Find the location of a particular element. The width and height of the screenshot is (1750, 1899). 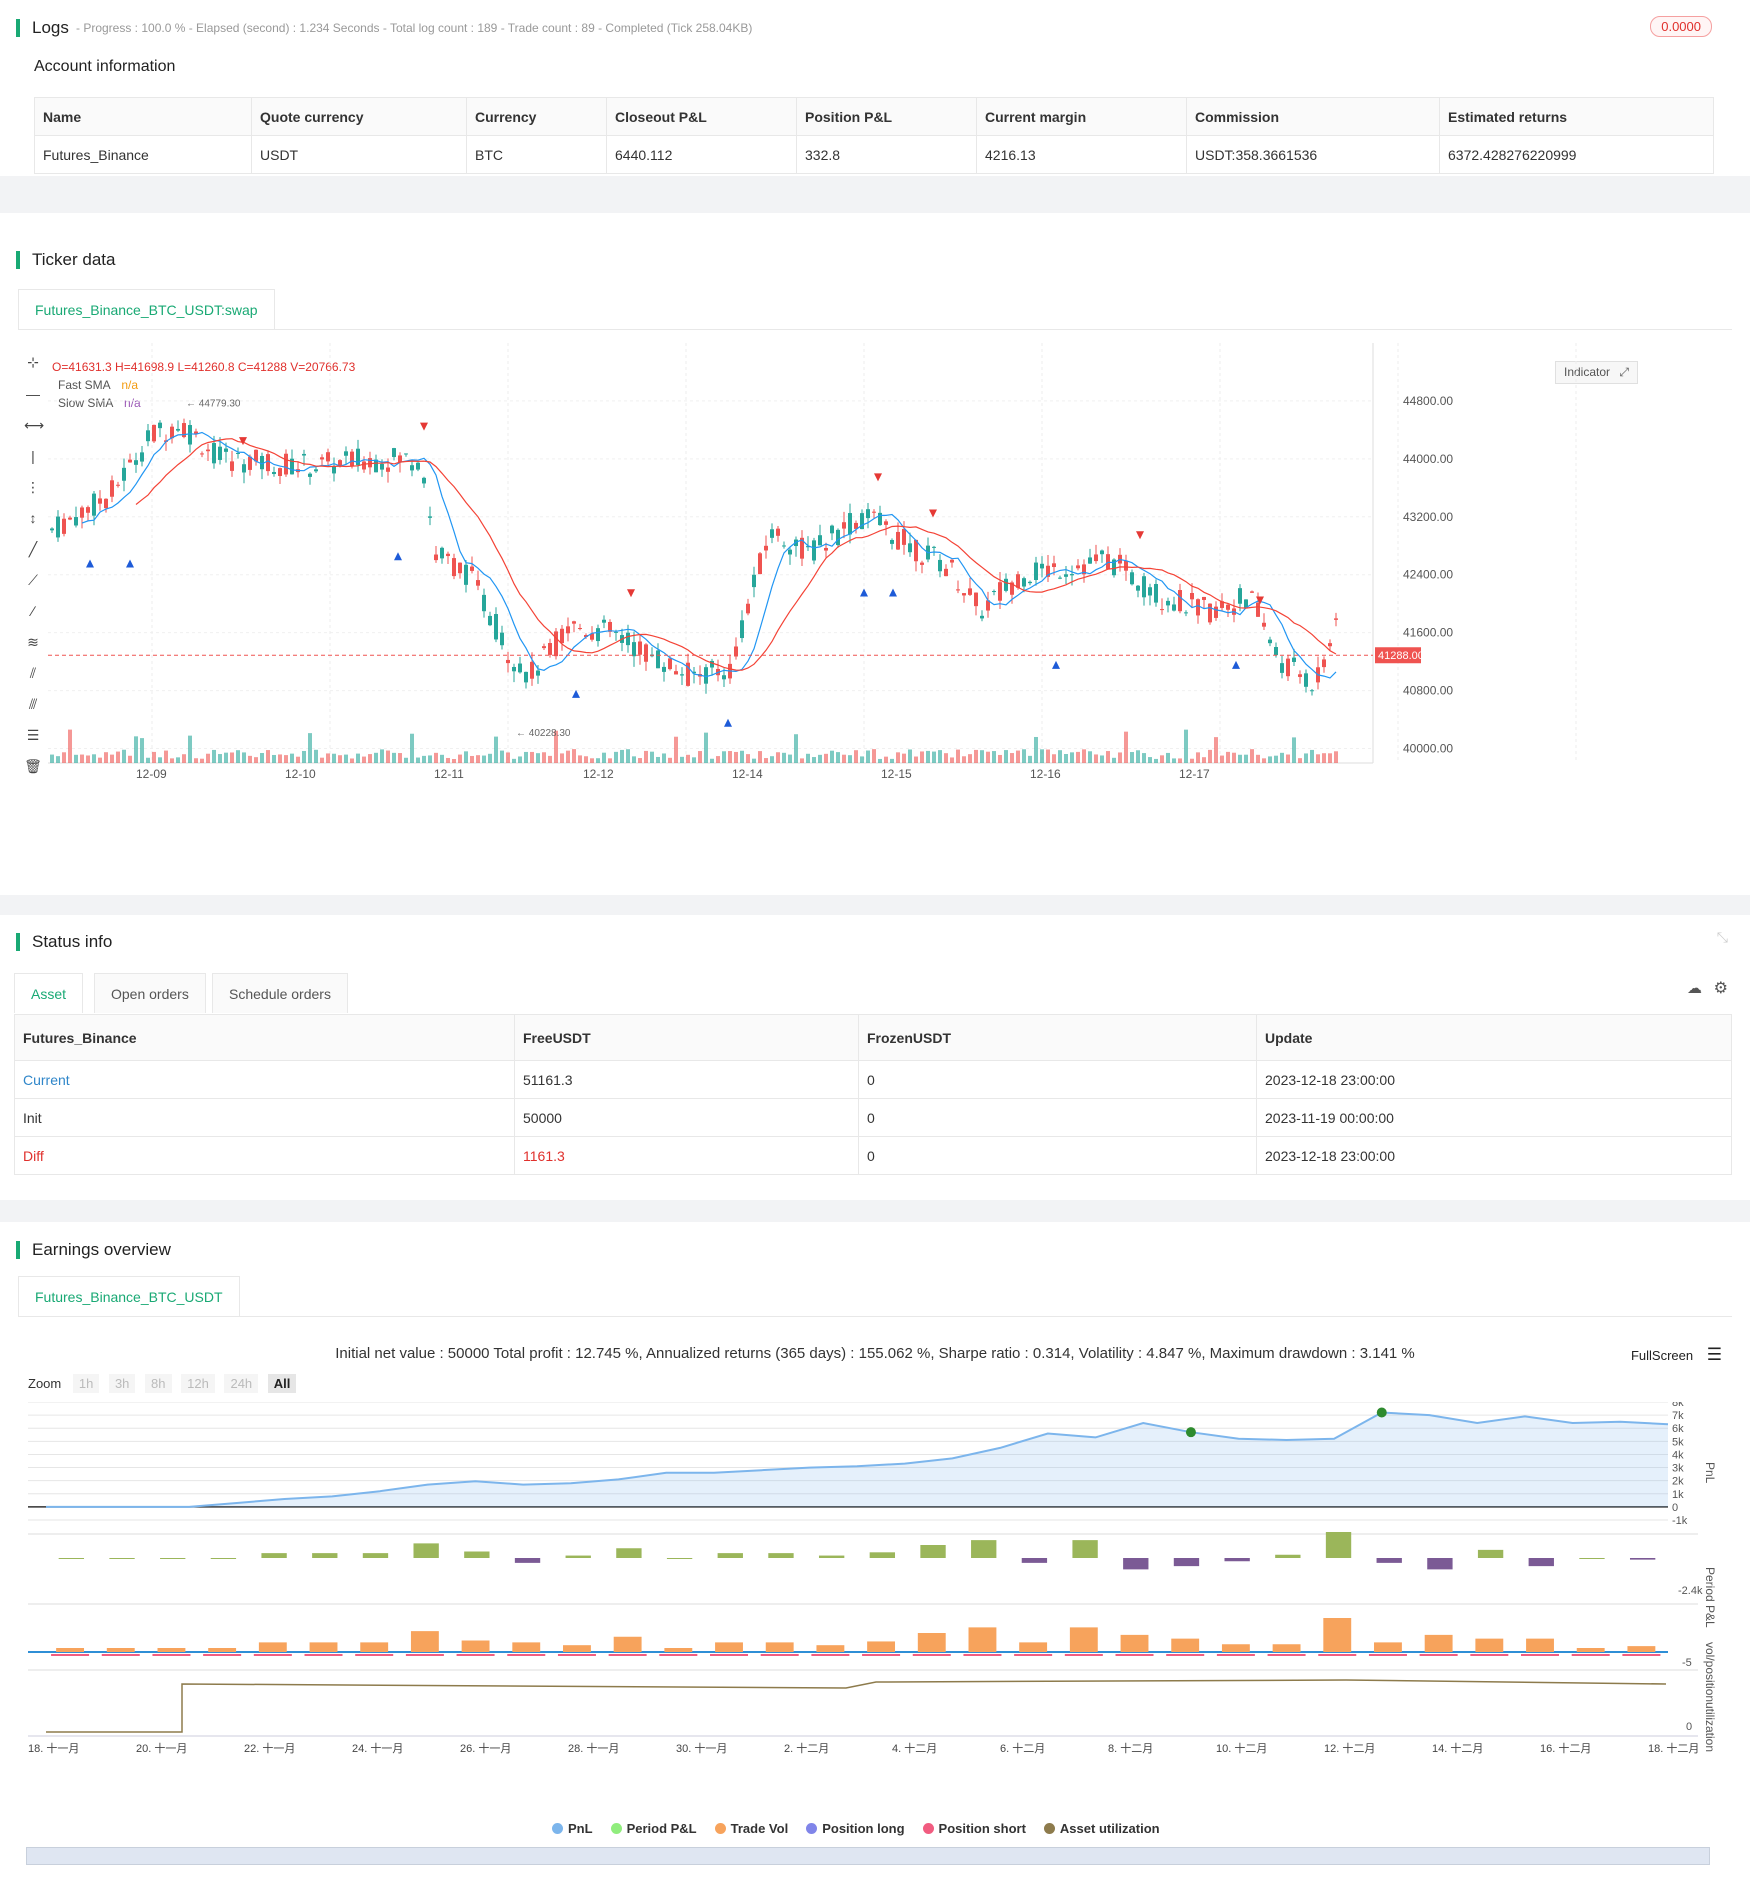

horizontal-line-tool-icon: — is located at coordinates (33, 394).